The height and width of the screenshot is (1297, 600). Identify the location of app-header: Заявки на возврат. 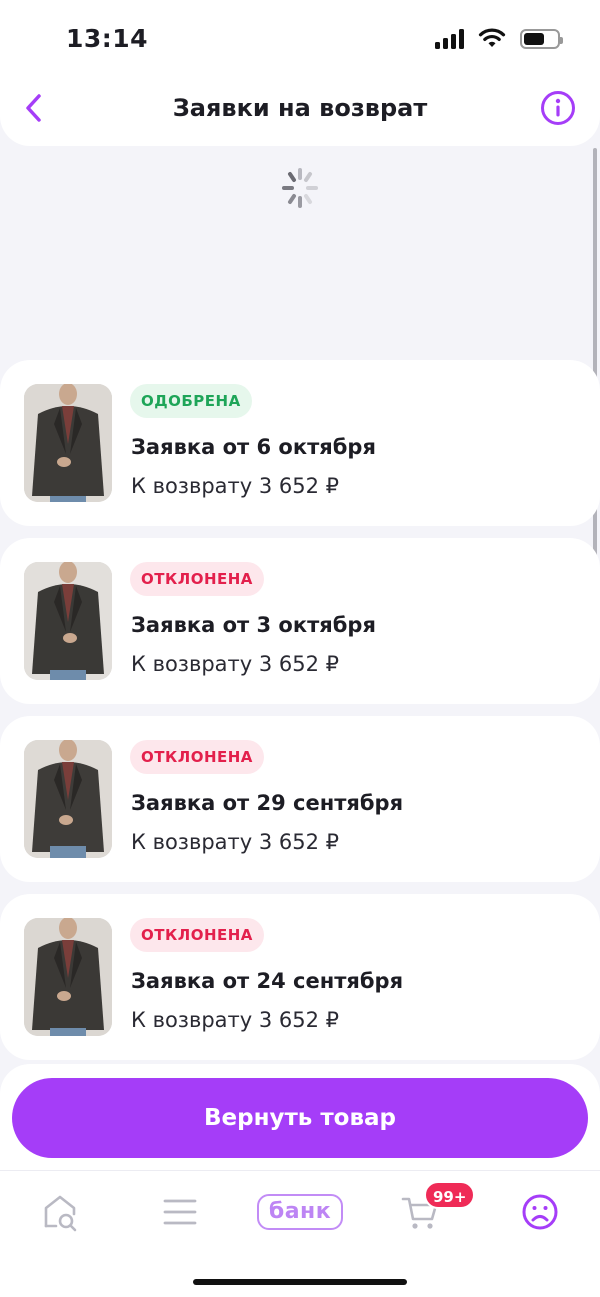
(300, 108).